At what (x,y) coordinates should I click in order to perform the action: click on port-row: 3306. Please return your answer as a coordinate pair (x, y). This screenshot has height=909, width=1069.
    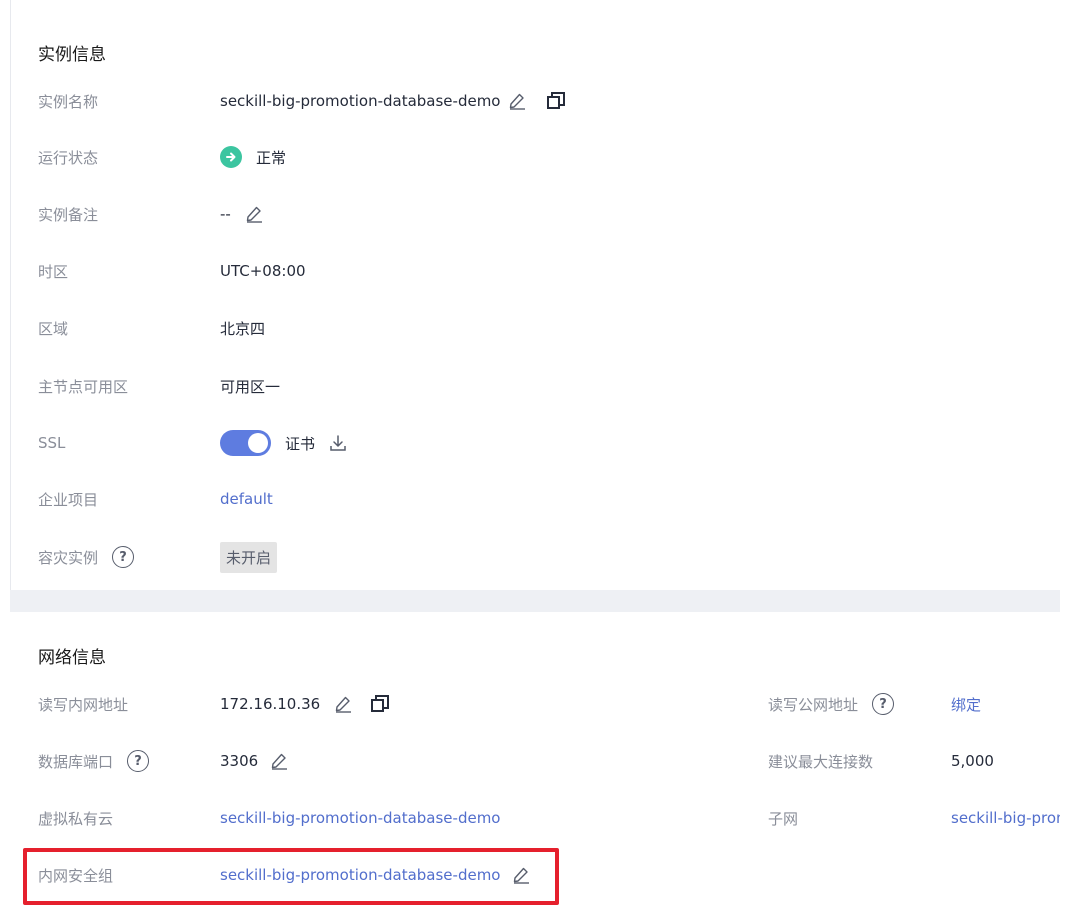
    Looking at the image, I should click on (254, 761).